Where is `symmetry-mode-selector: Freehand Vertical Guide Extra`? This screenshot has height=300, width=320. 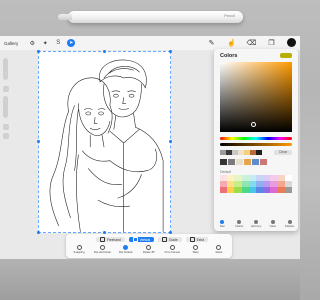
symmetry-mode-selector: Freehand Vertical Guide Extra is located at coordinates (152, 239).